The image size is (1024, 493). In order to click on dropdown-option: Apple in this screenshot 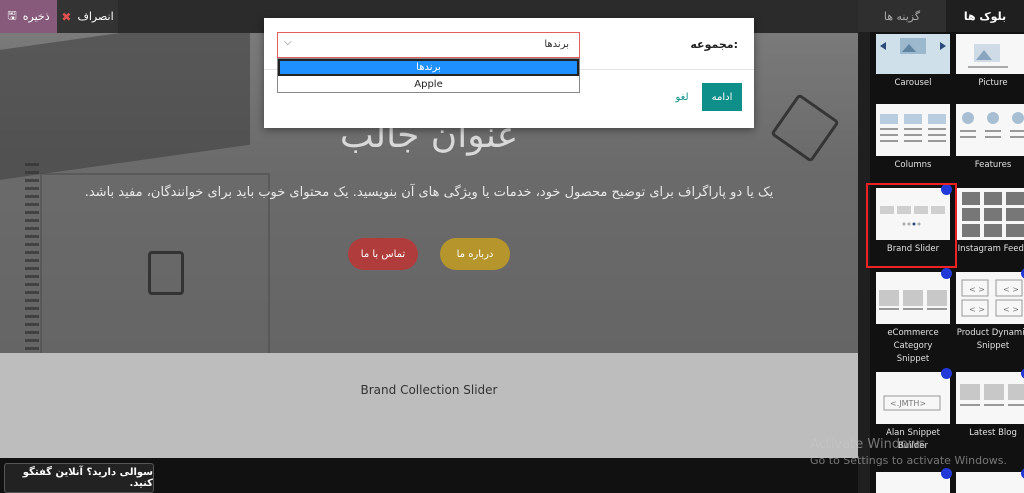, I will do `click(428, 84)`.